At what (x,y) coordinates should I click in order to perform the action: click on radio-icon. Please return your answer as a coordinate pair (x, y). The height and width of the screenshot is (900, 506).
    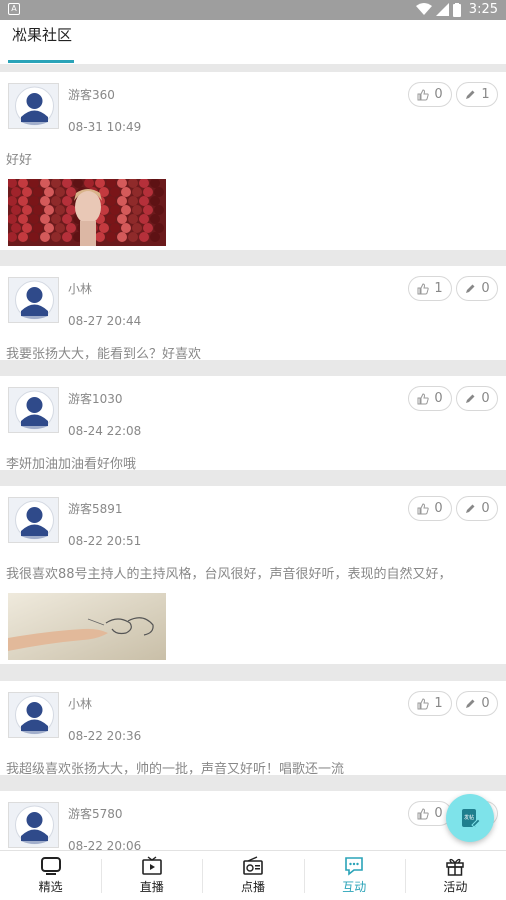
    Looking at the image, I should click on (253, 865).